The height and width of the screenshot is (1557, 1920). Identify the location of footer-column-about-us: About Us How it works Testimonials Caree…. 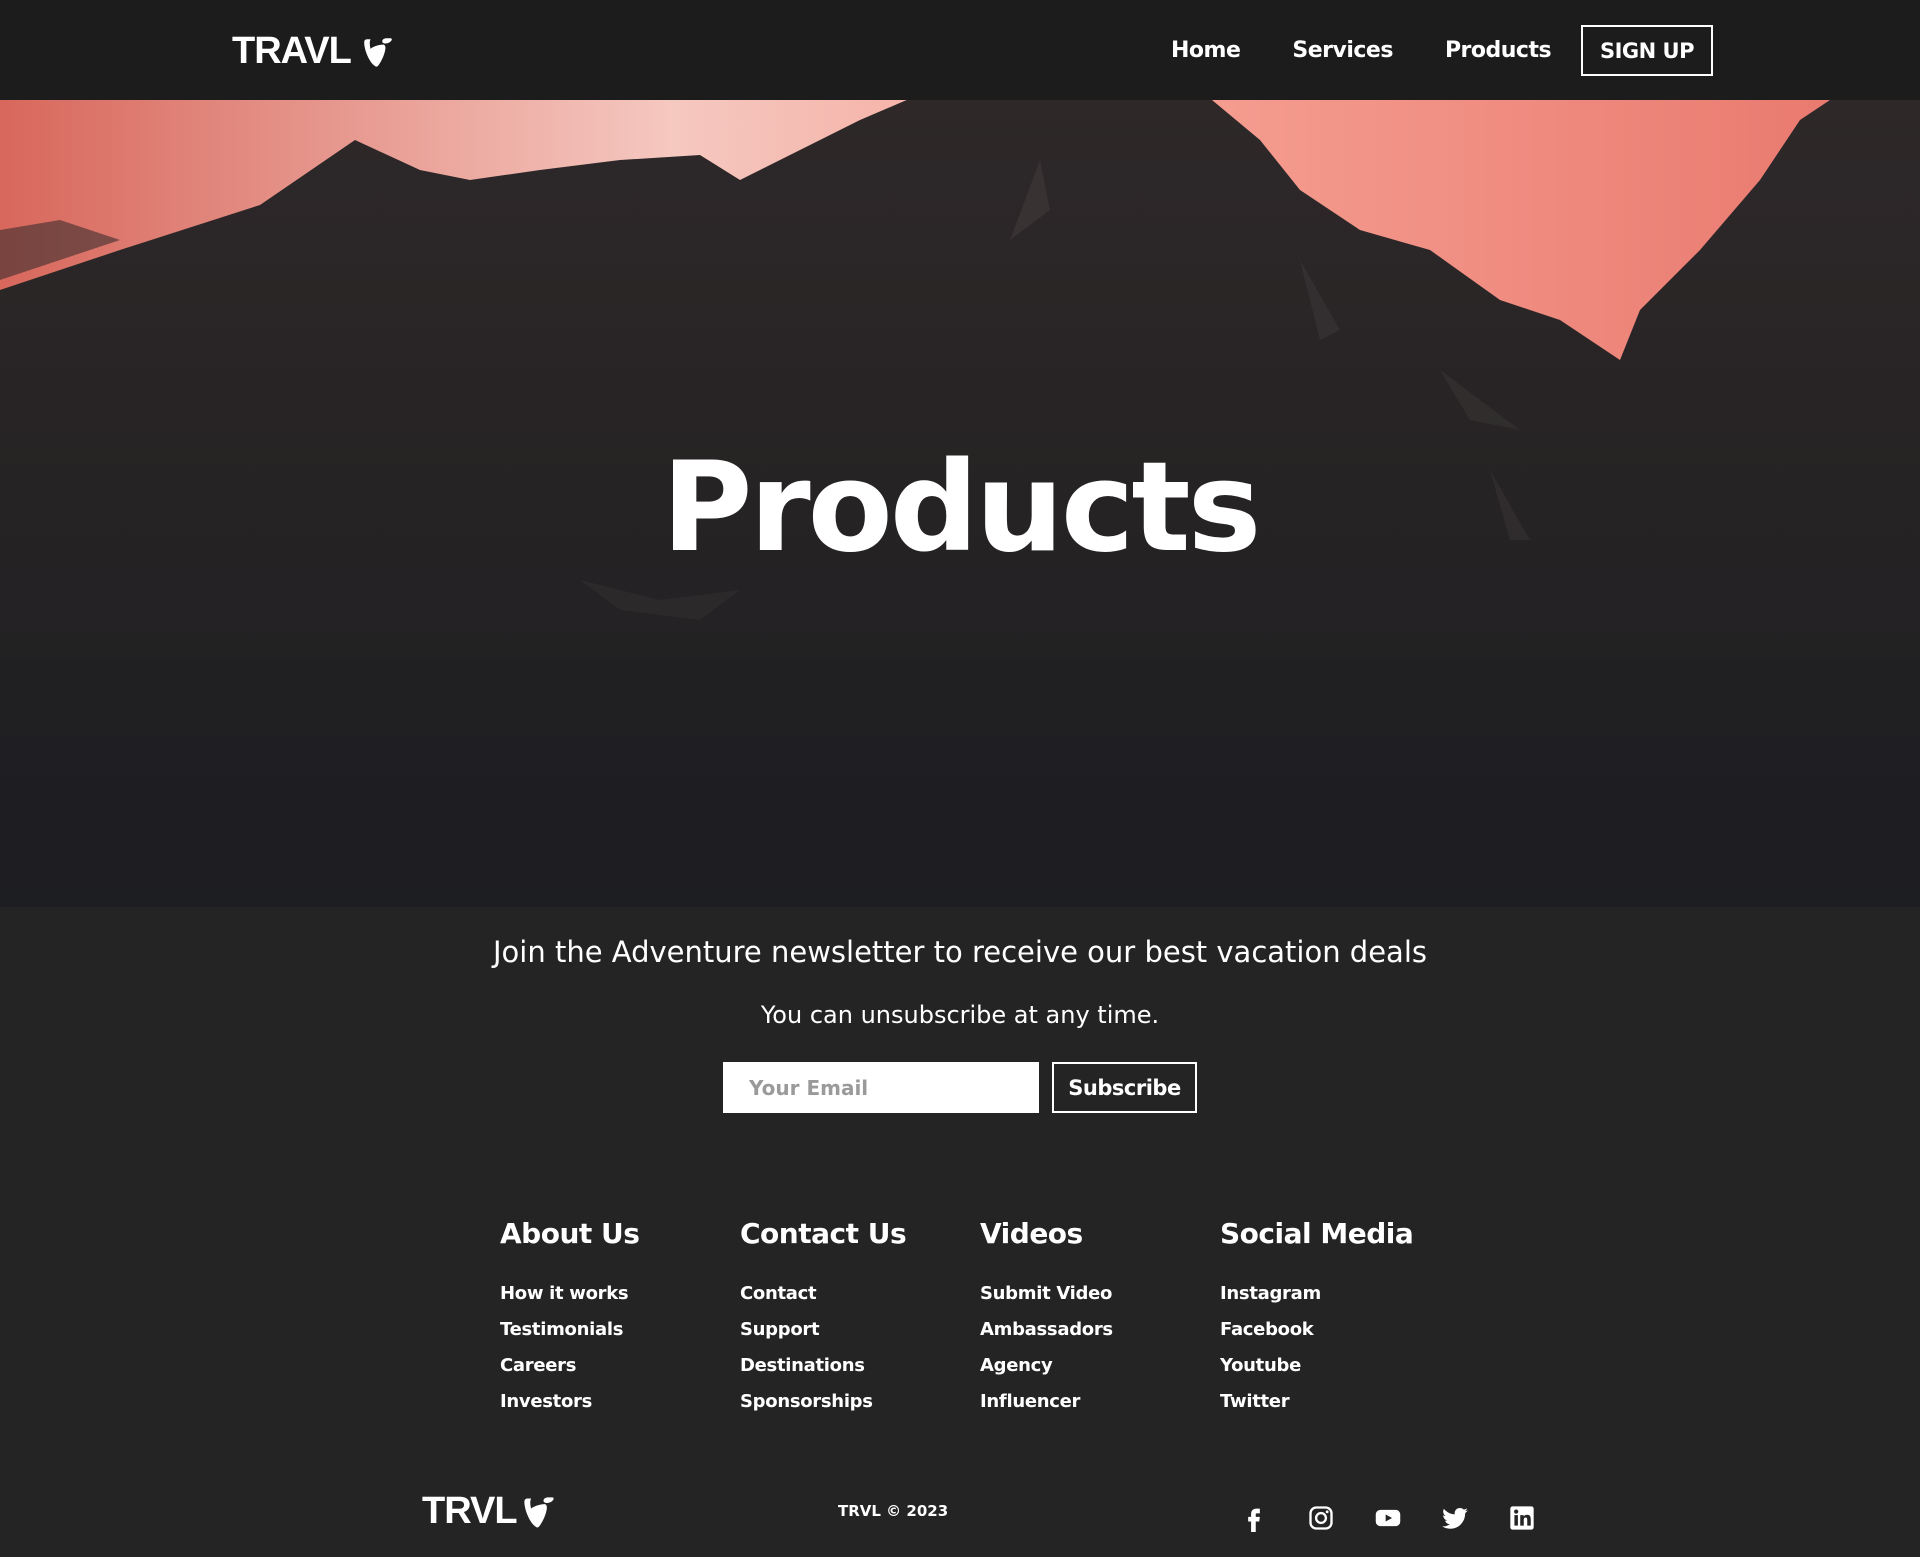
(610, 1317).